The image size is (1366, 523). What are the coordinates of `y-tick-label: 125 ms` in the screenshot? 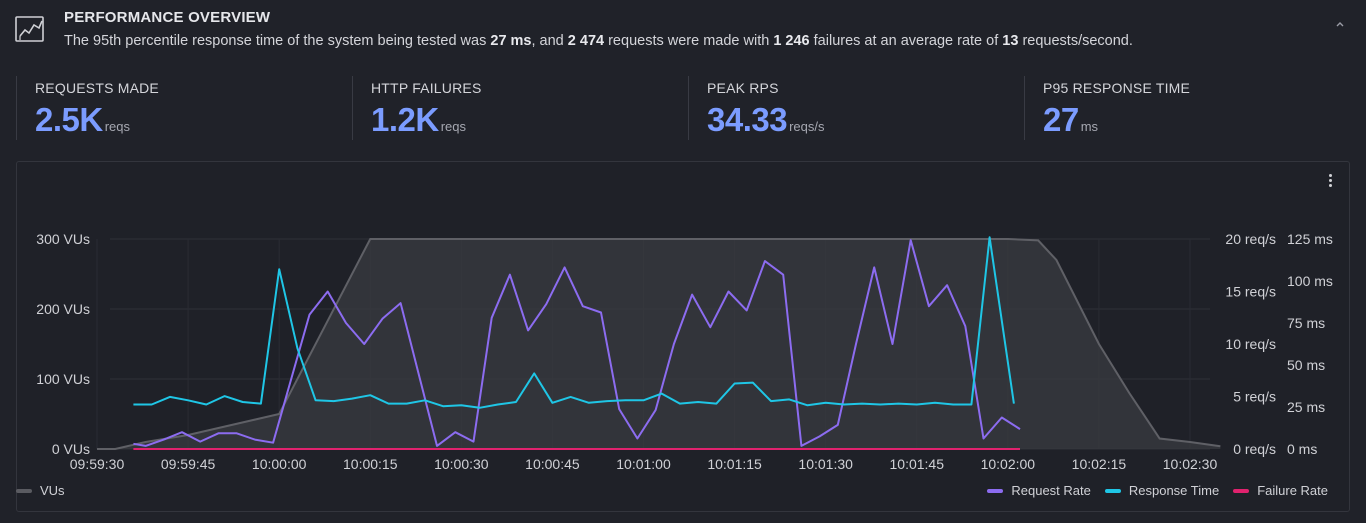 It's located at (1310, 239).